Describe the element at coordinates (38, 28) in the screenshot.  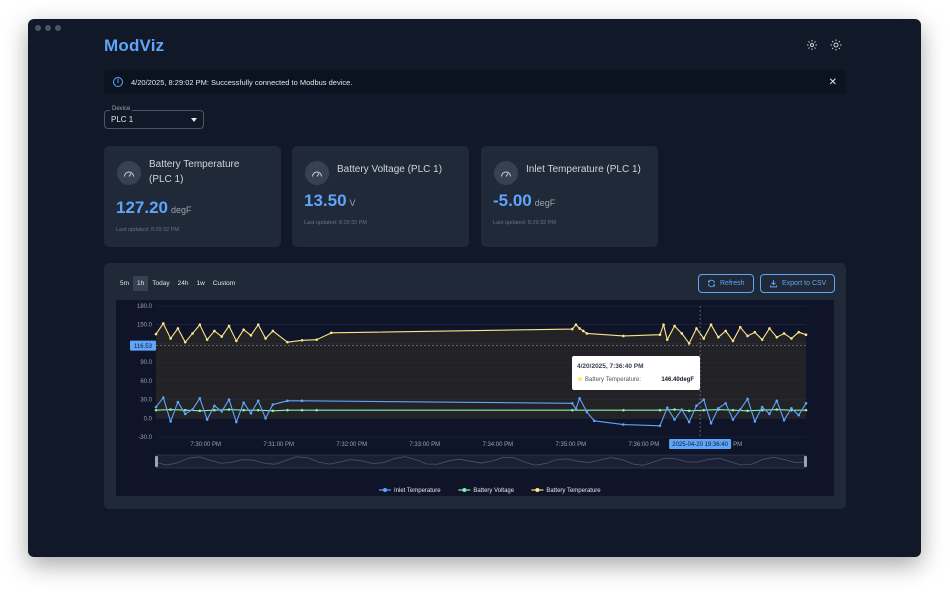
I see `close-window-dot` at that location.